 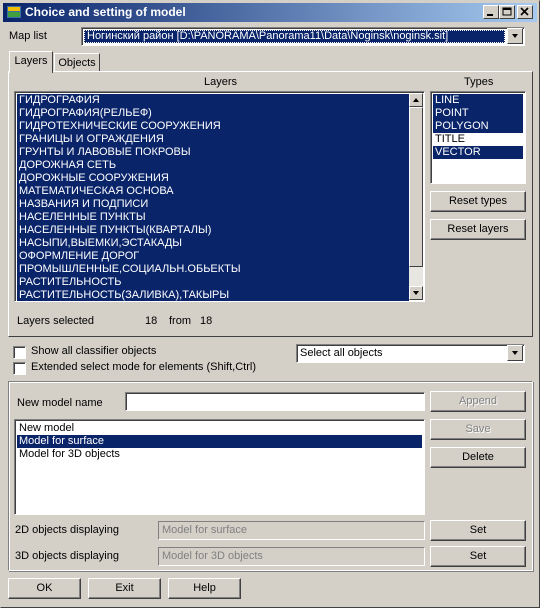 I want to click on layers-from-label: from, so click(x=180, y=321).